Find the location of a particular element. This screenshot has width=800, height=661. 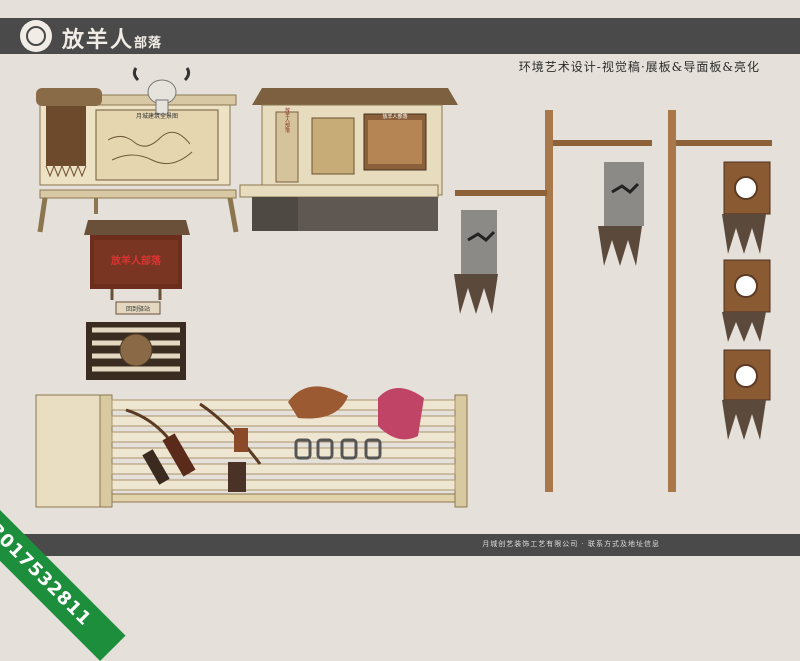

kiosk-panel-title: 放羊人部落 is located at coordinates (394, 116).